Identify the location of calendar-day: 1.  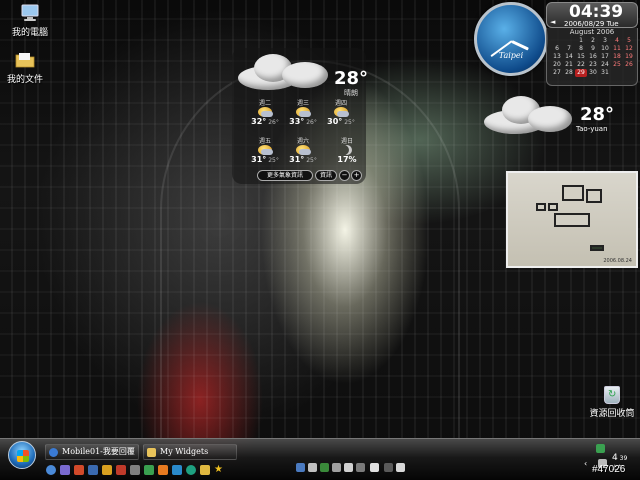
(581, 41).